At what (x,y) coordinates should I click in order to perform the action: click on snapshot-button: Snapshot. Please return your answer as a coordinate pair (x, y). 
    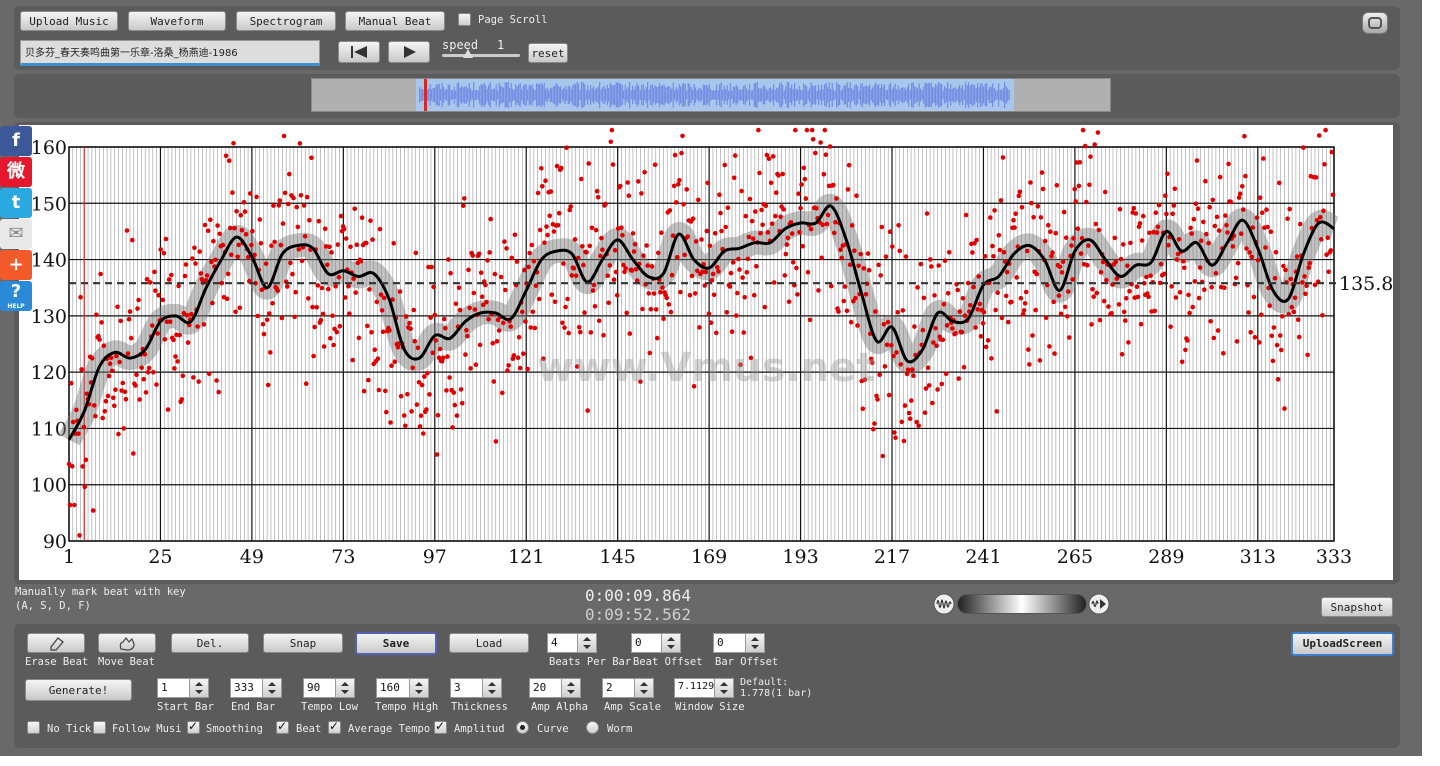
    Looking at the image, I should click on (1357, 607).